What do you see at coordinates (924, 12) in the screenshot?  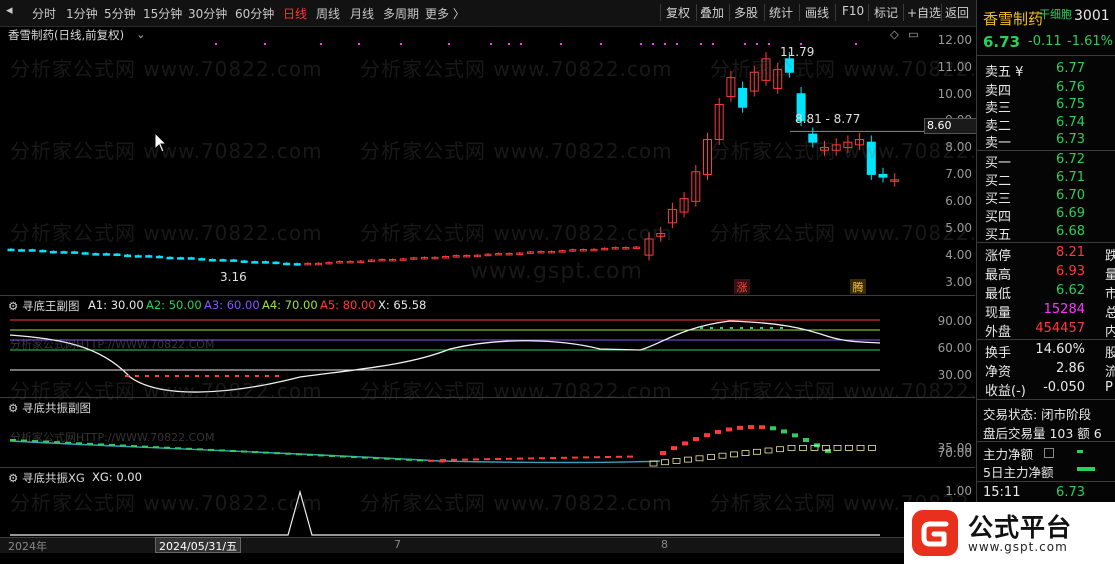 I see `add-watchlist-button: +自选` at bounding box center [924, 12].